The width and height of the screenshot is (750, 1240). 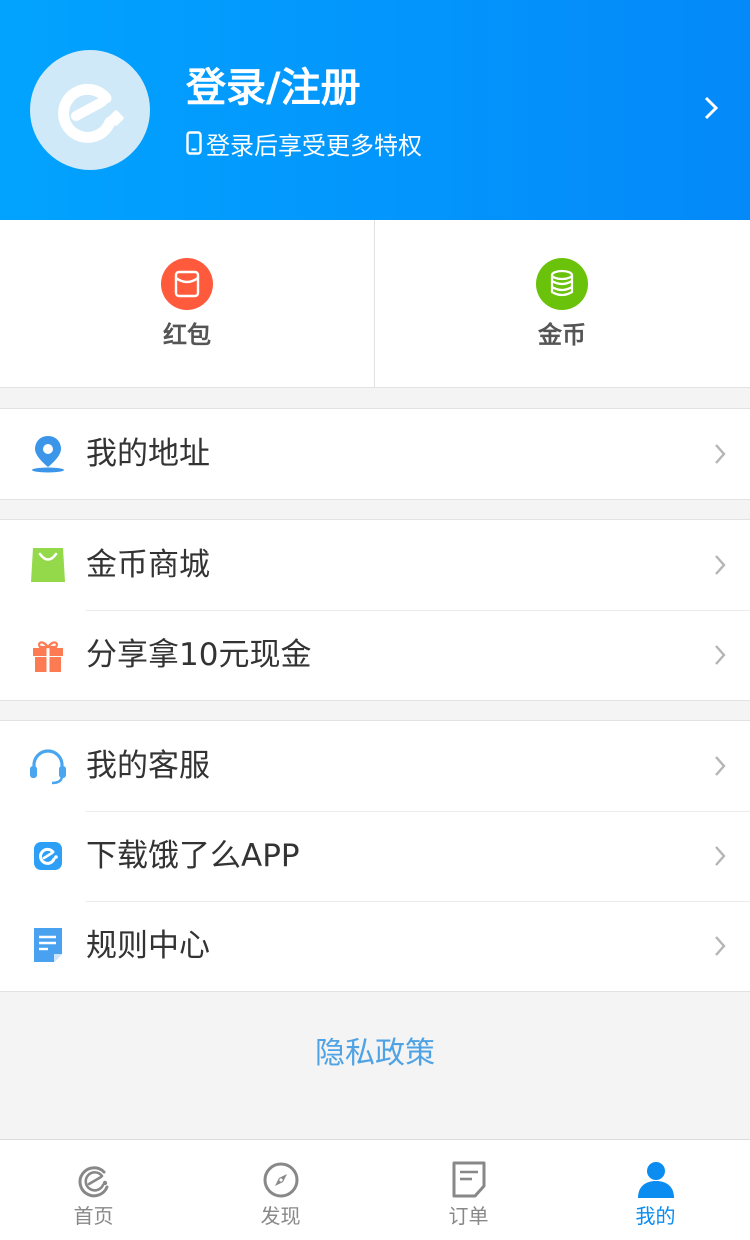 I want to click on asset-coins-label: 金币, so click(x=562, y=335).